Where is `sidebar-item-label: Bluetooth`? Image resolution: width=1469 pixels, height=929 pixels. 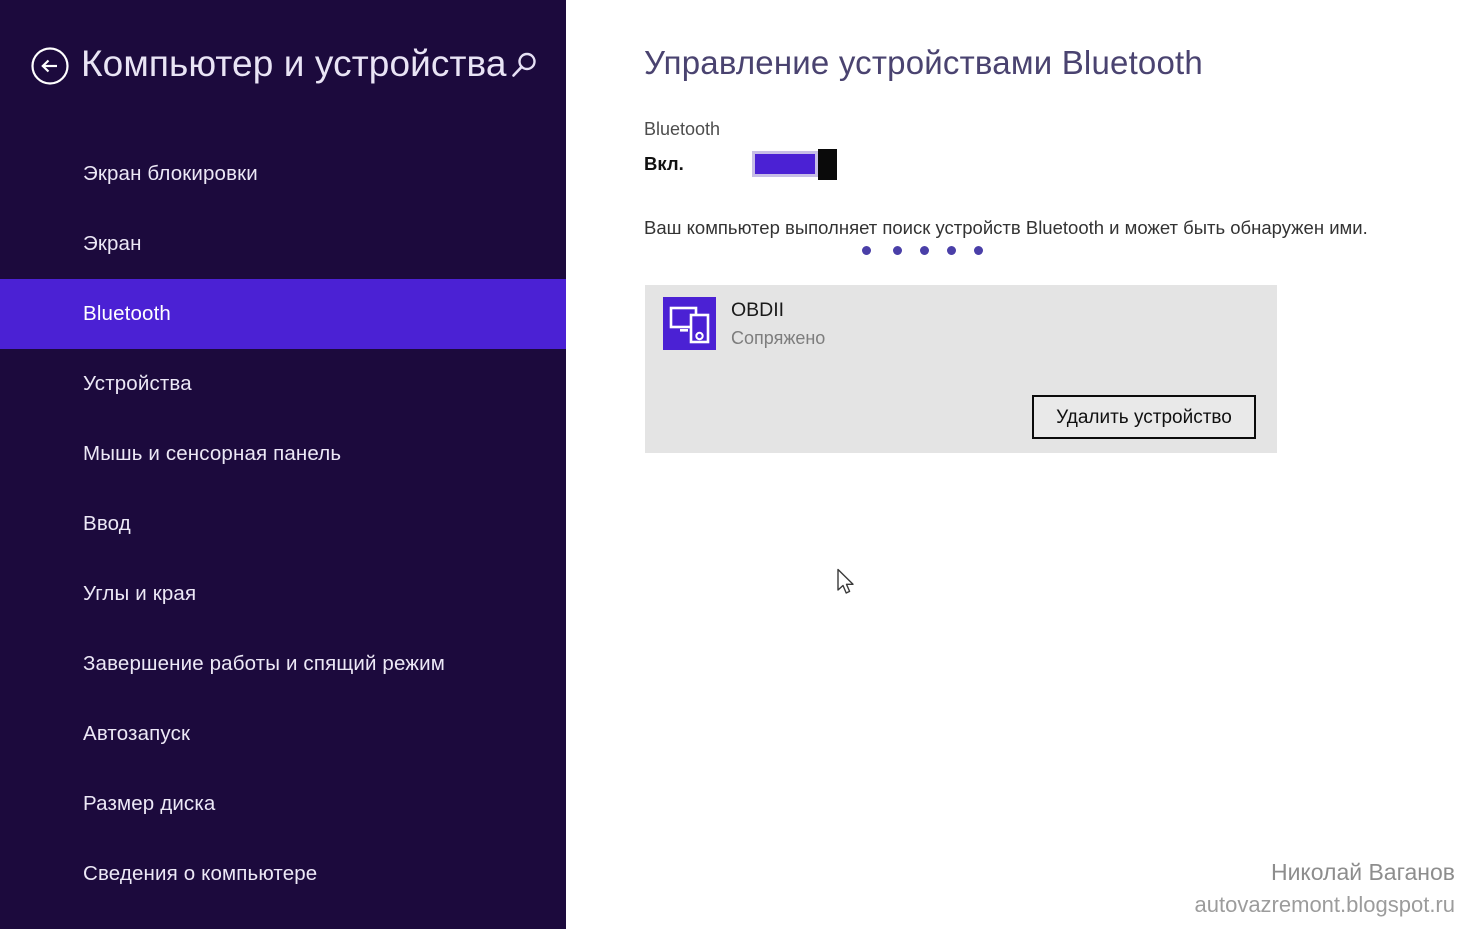
sidebar-item-label: Bluetooth is located at coordinates (127, 313).